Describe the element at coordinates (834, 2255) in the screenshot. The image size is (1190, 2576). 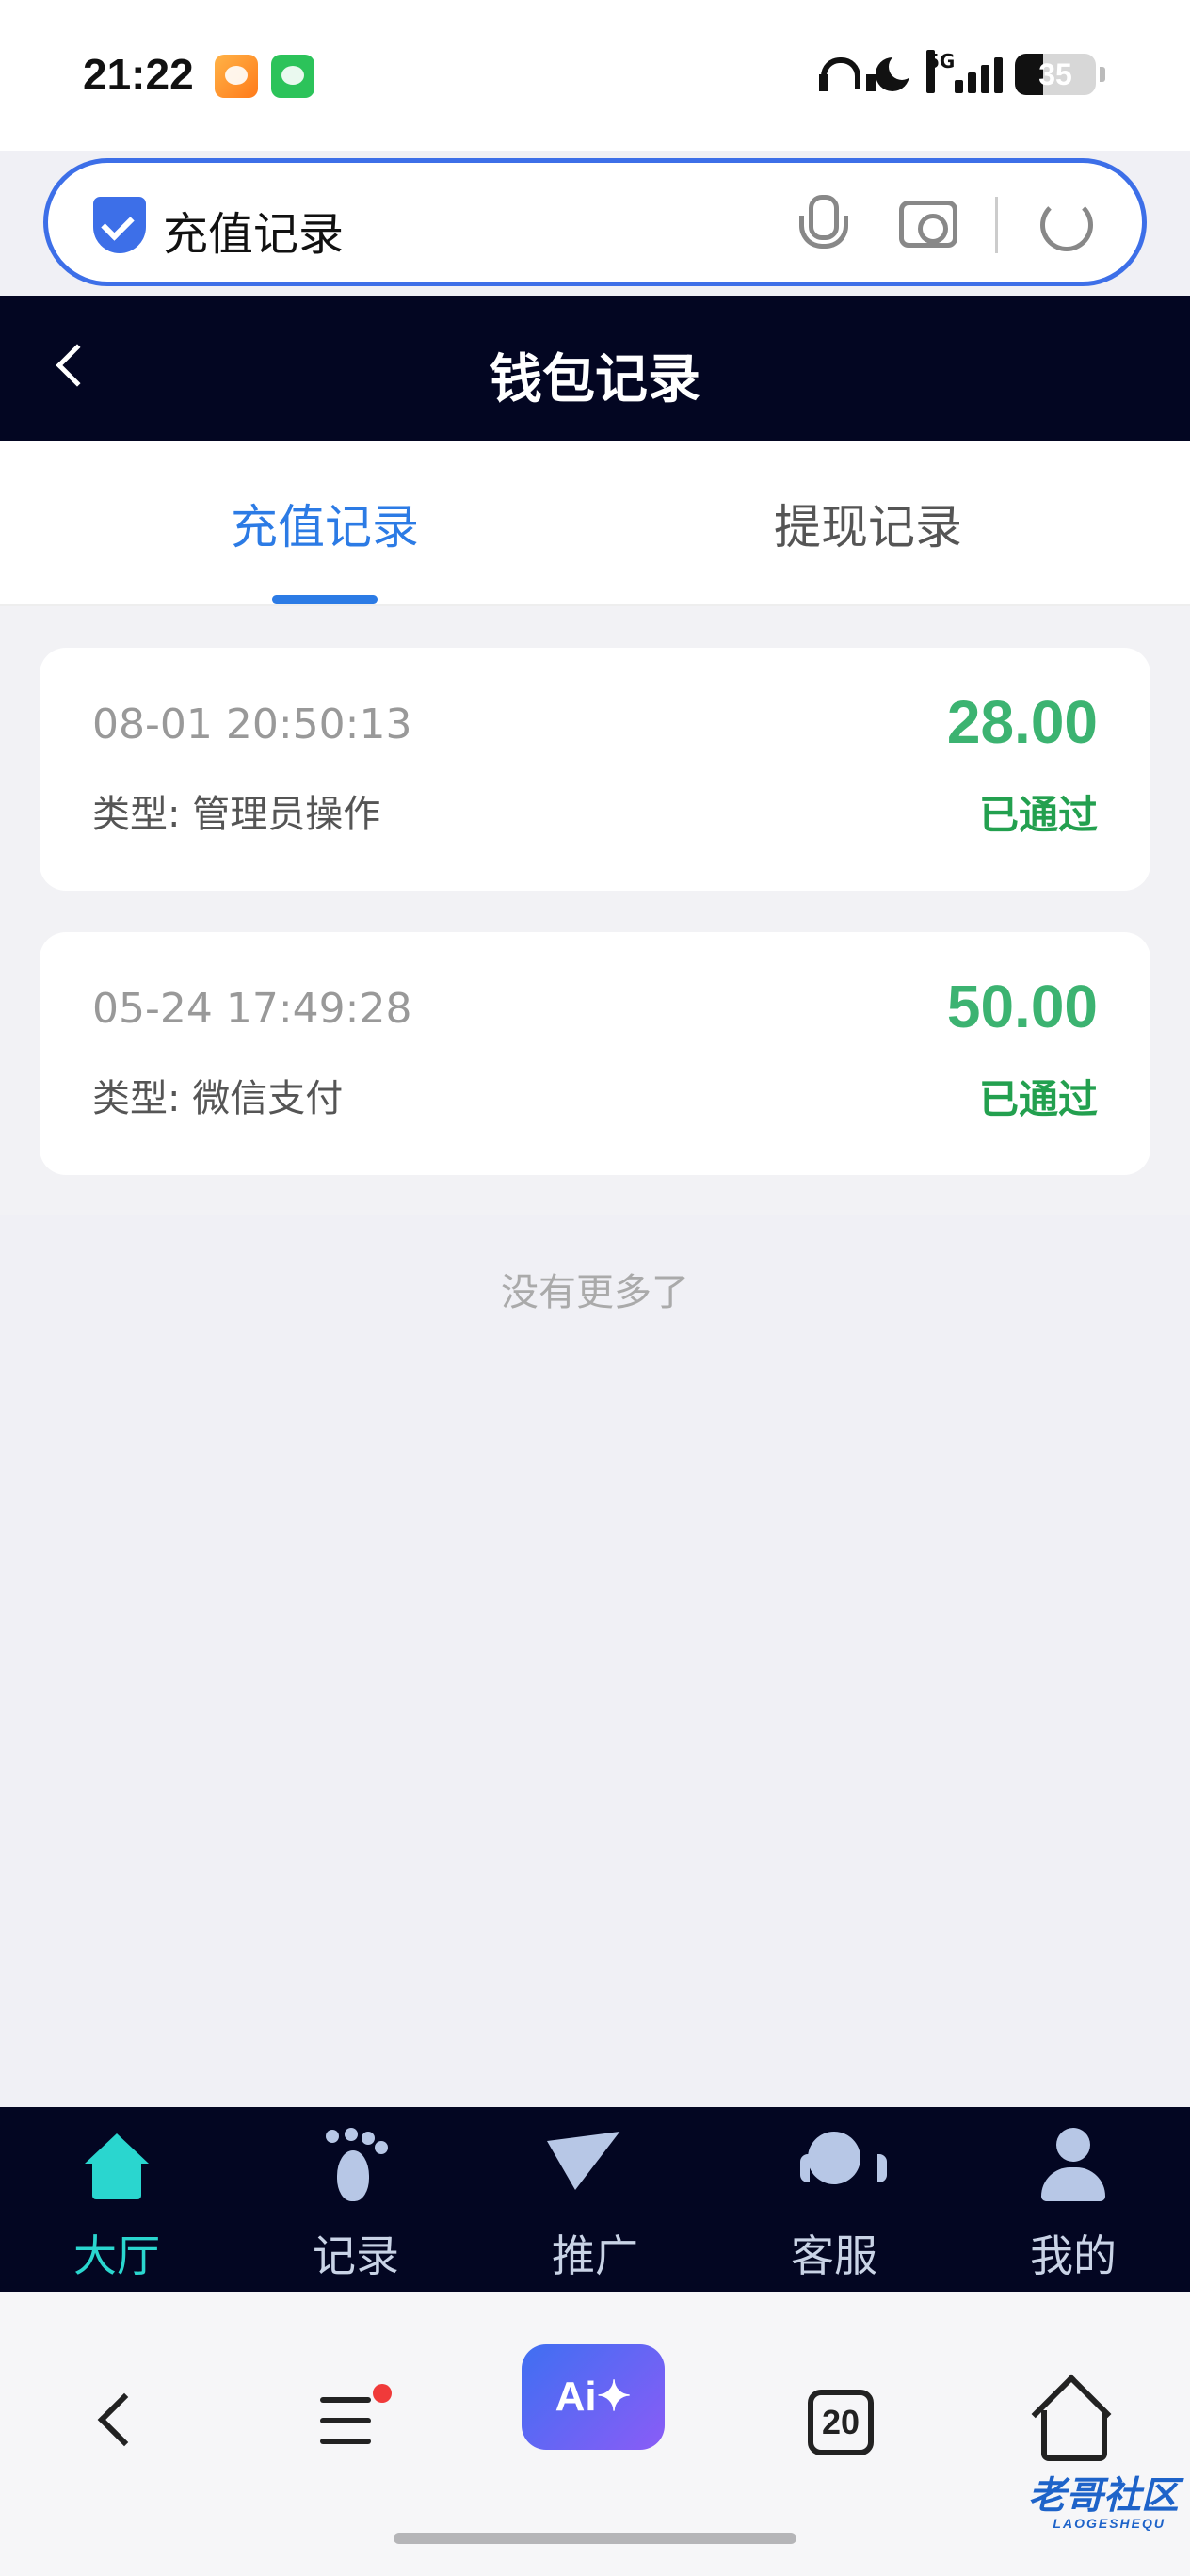
I see `nav-label: 客服` at that location.